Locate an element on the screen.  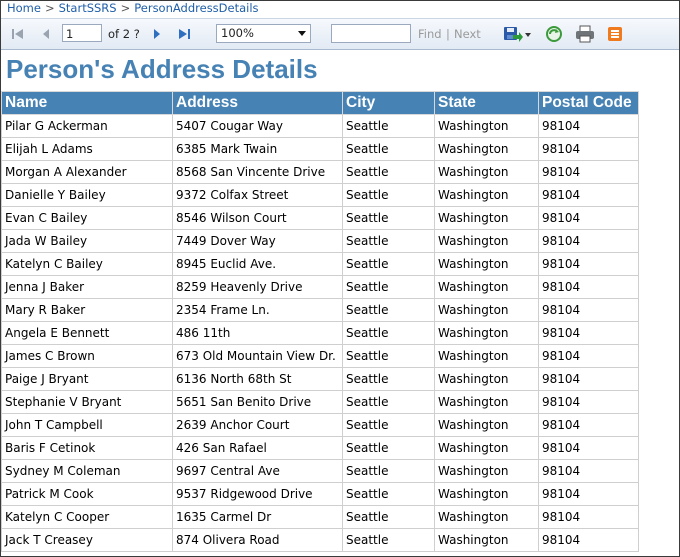
address-cell: 2639 Anchor Court is located at coordinates (257, 425).